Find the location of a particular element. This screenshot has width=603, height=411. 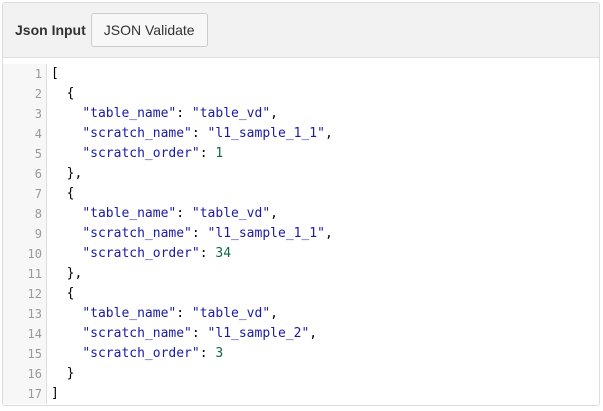

line-number: 16 is located at coordinates (34, 374).